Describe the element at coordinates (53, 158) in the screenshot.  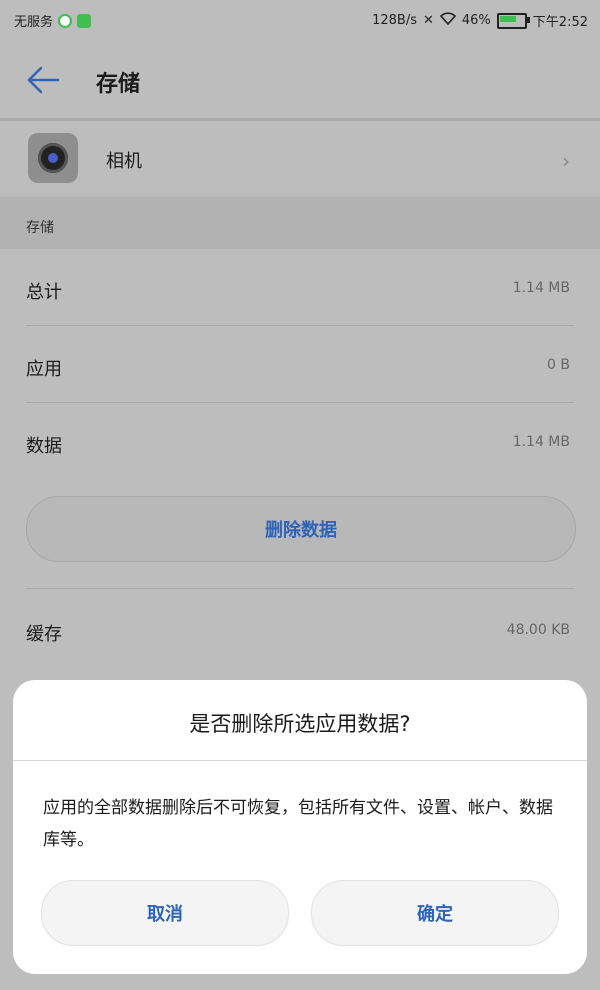
I see `camera-app-icon` at that location.